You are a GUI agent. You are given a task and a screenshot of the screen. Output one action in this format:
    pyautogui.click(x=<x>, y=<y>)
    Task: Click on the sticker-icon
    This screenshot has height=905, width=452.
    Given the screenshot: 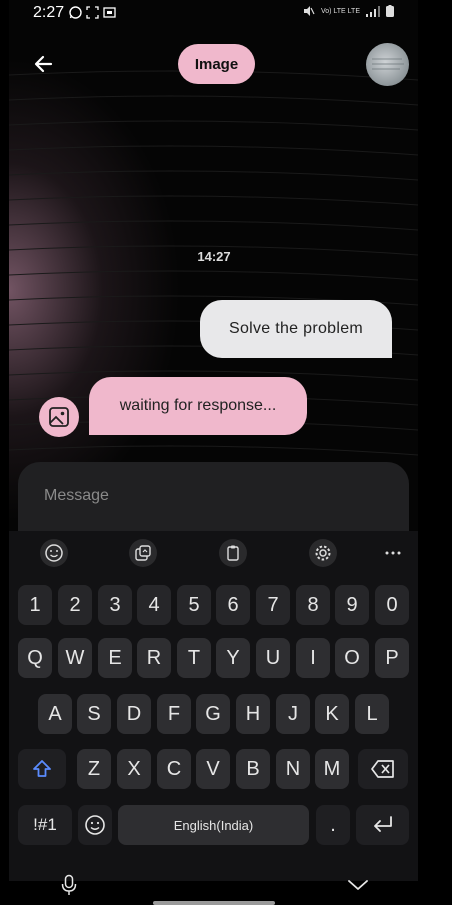 What is the action you would take?
    pyautogui.click(x=143, y=553)
    